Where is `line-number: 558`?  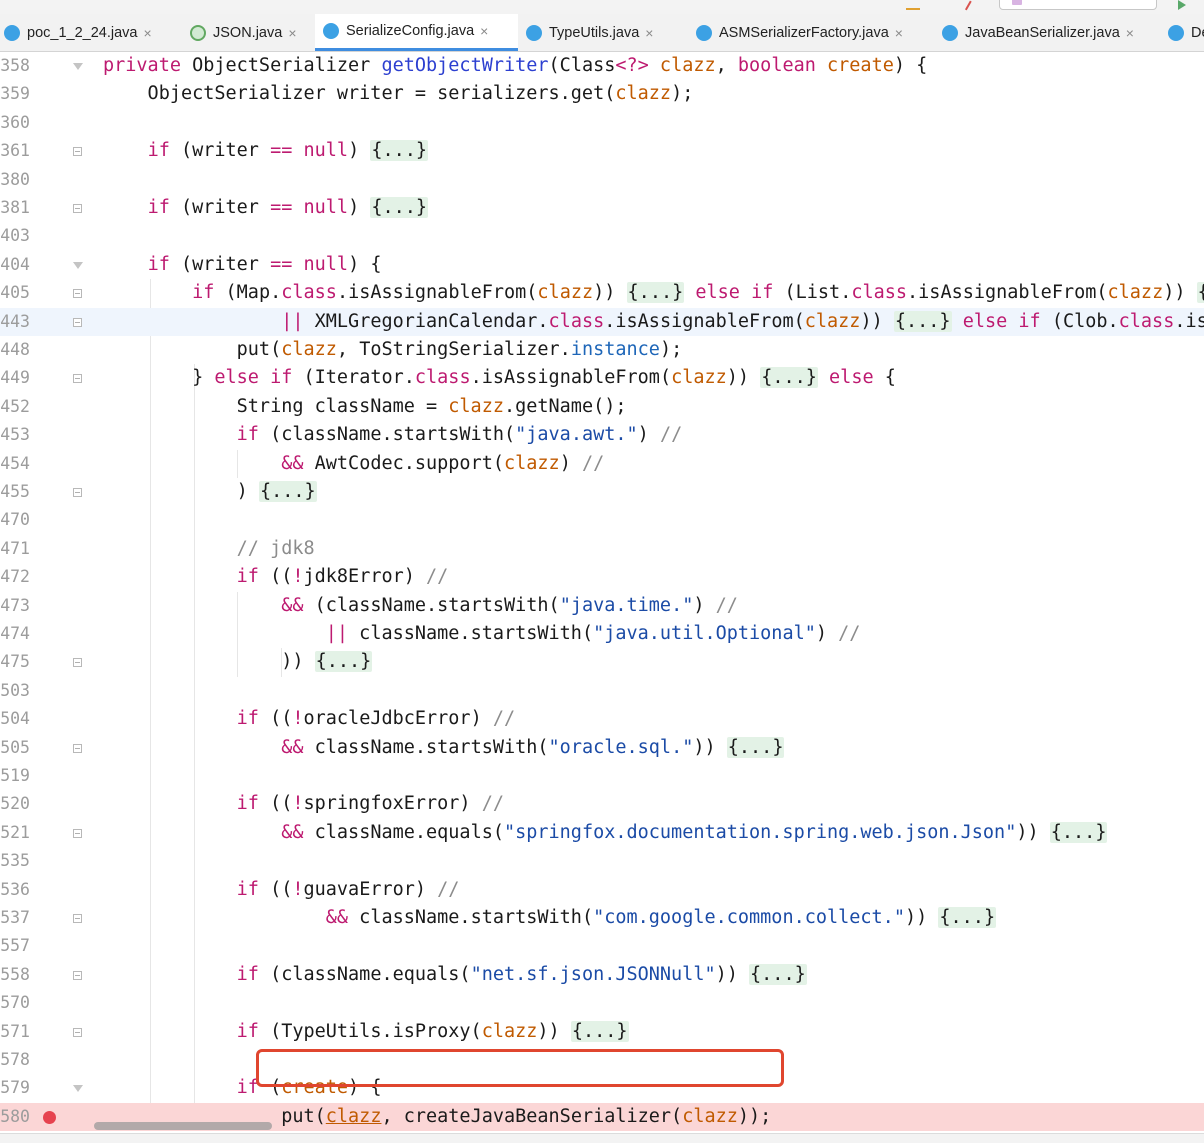 line-number: 558 is located at coordinates (15, 975).